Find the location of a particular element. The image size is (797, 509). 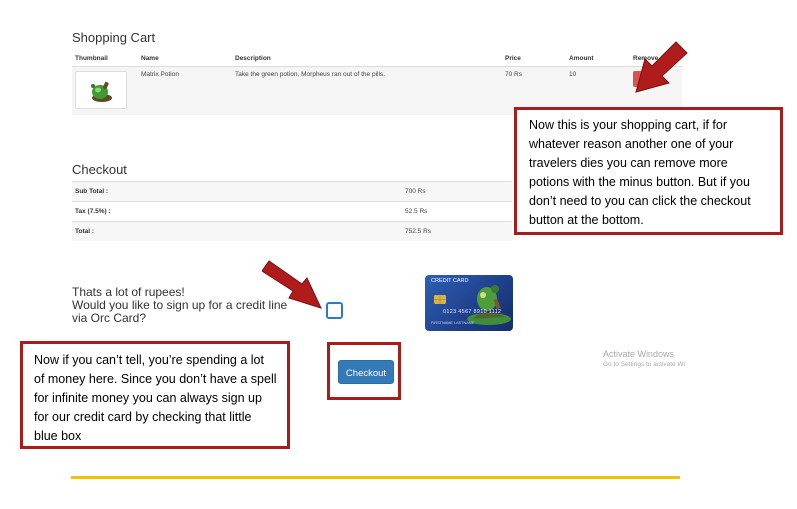

total-value: 752.5 Rs is located at coordinates (457, 231).